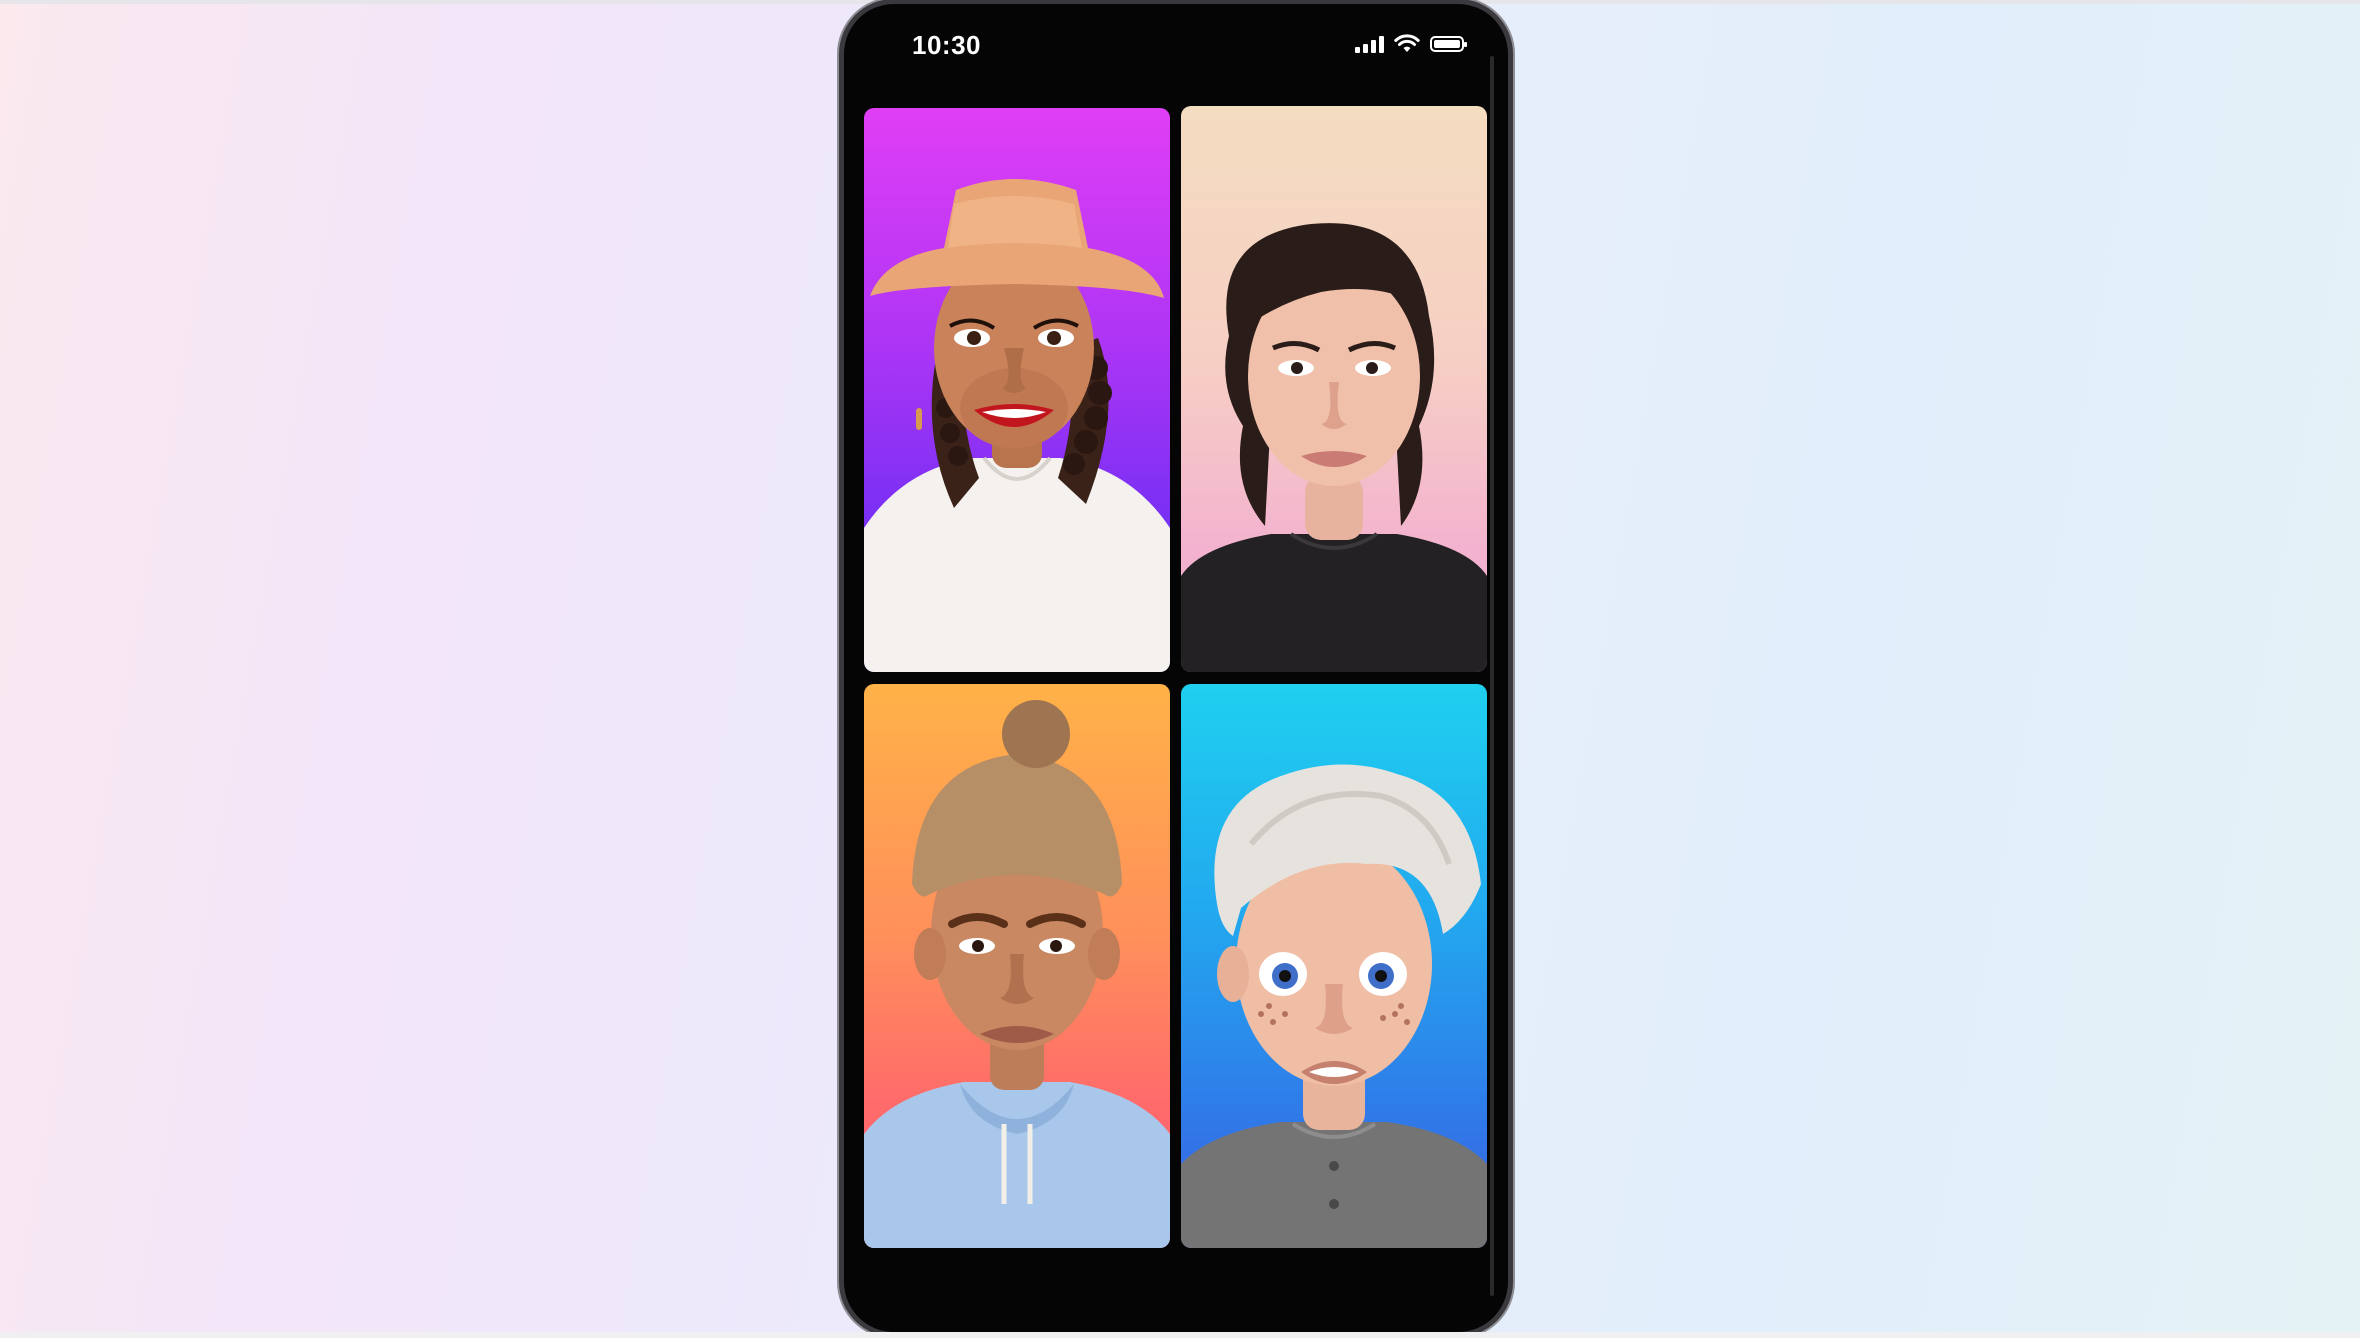 This screenshot has width=2360, height=1338. What do you see at coordinates (1180, 1335) in the screenshot?
I see `bottom-border` at bounding box center [1180, 1335].